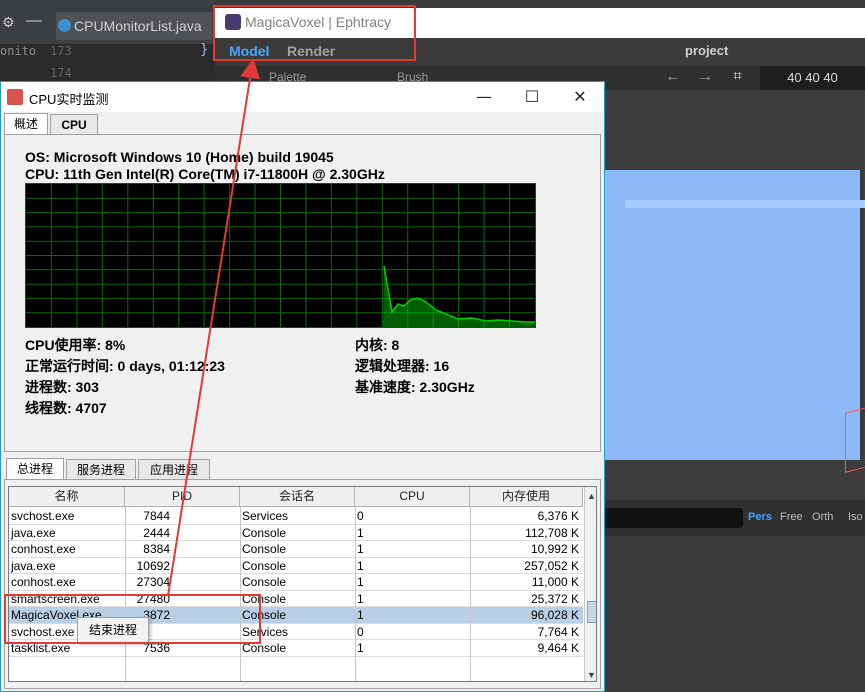  I want to click on table-cell: 9,464 K, so click(558, 648).